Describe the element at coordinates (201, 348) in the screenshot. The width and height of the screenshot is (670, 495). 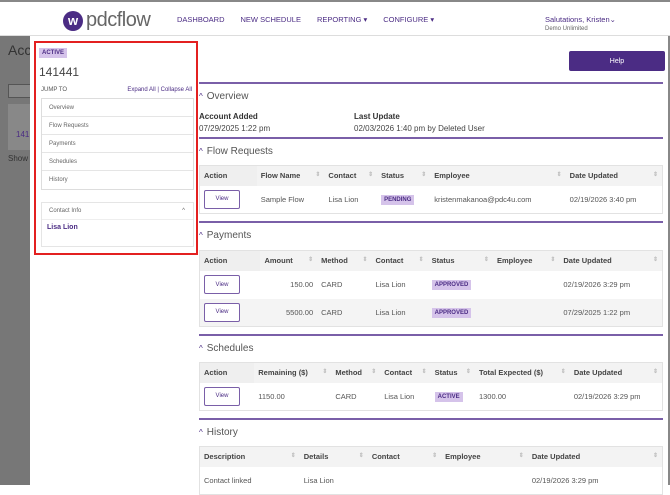
I see `chevron-up-icon: ^` at that location.